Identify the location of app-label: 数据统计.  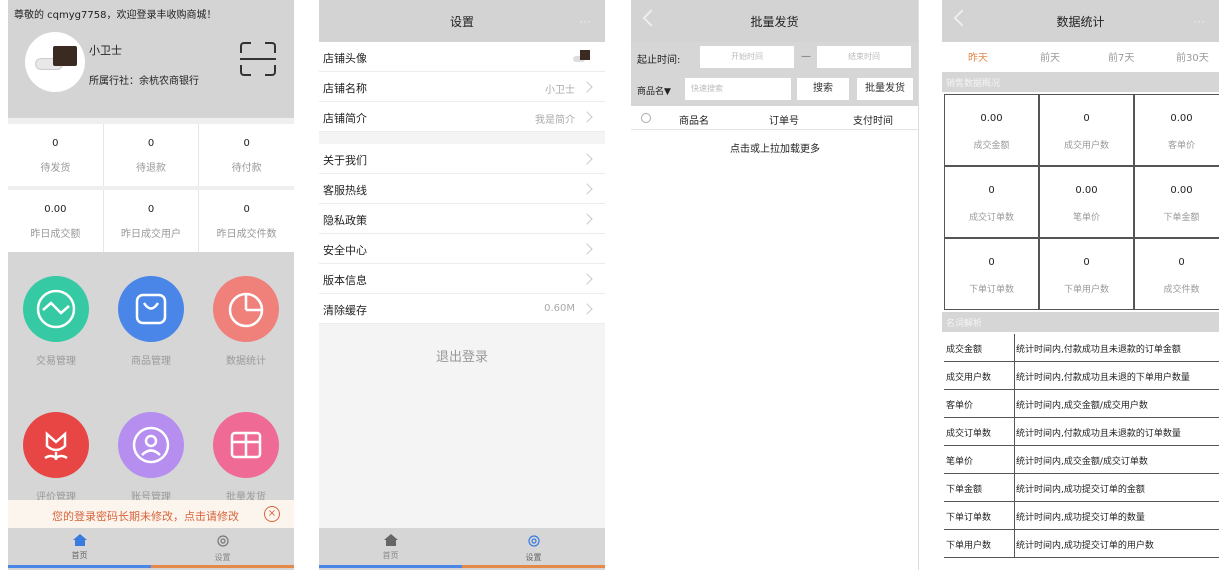
(246, 361).